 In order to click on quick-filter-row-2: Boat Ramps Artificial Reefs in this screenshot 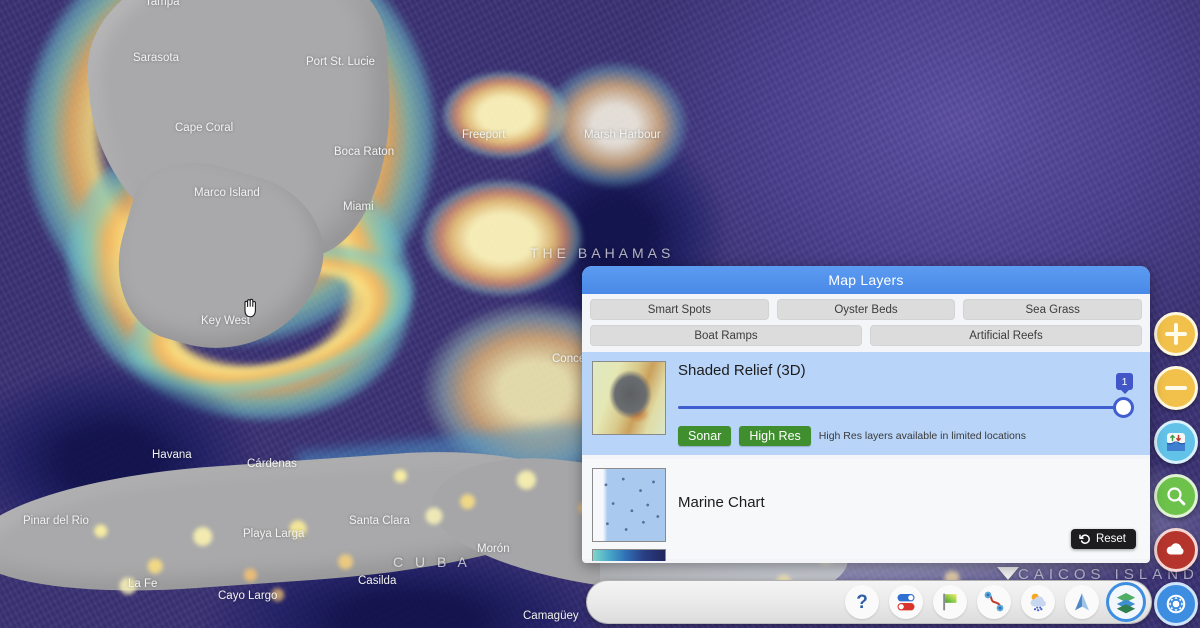, I will do `click(866, 333)`.